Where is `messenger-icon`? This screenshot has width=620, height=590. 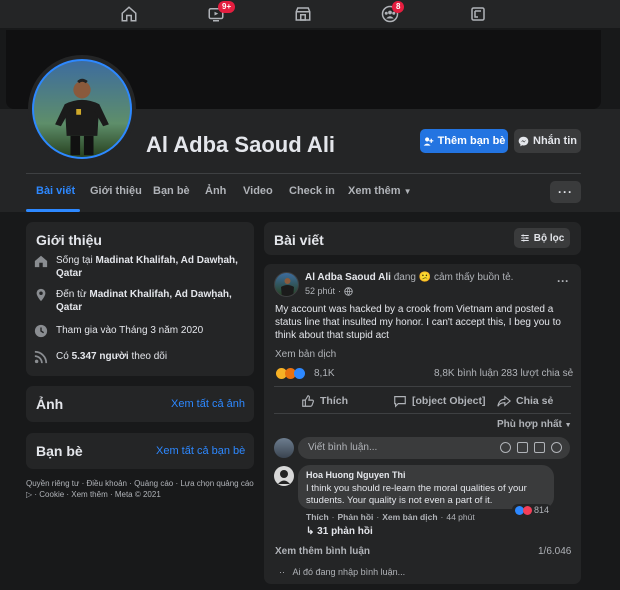
messenger-icon is located at coordinates (523, 141).